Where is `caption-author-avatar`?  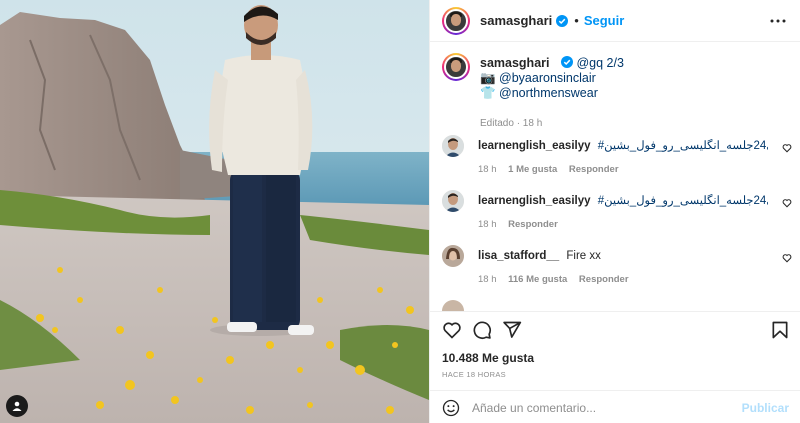 caption-author-avatar is located at coordinates (456, 67).